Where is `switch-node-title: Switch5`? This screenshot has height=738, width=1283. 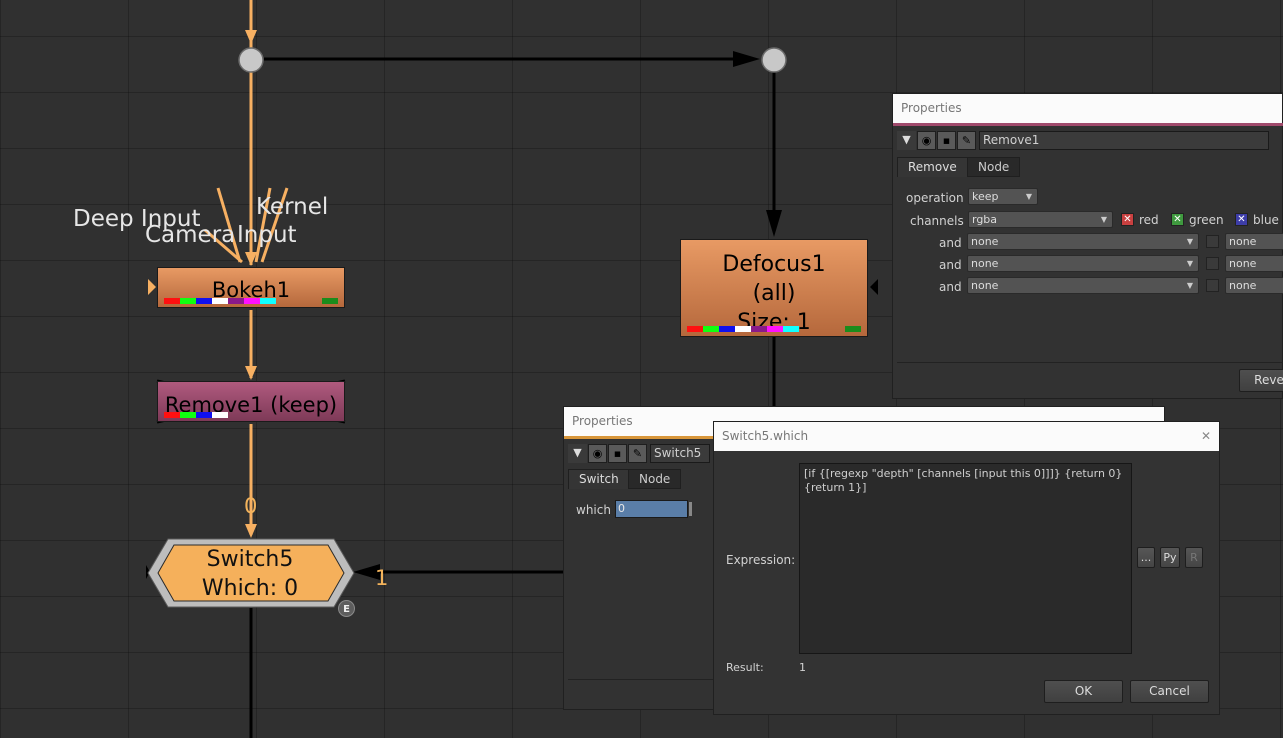 switch-node-title: Switch5 is located at coordinates (250, 559).